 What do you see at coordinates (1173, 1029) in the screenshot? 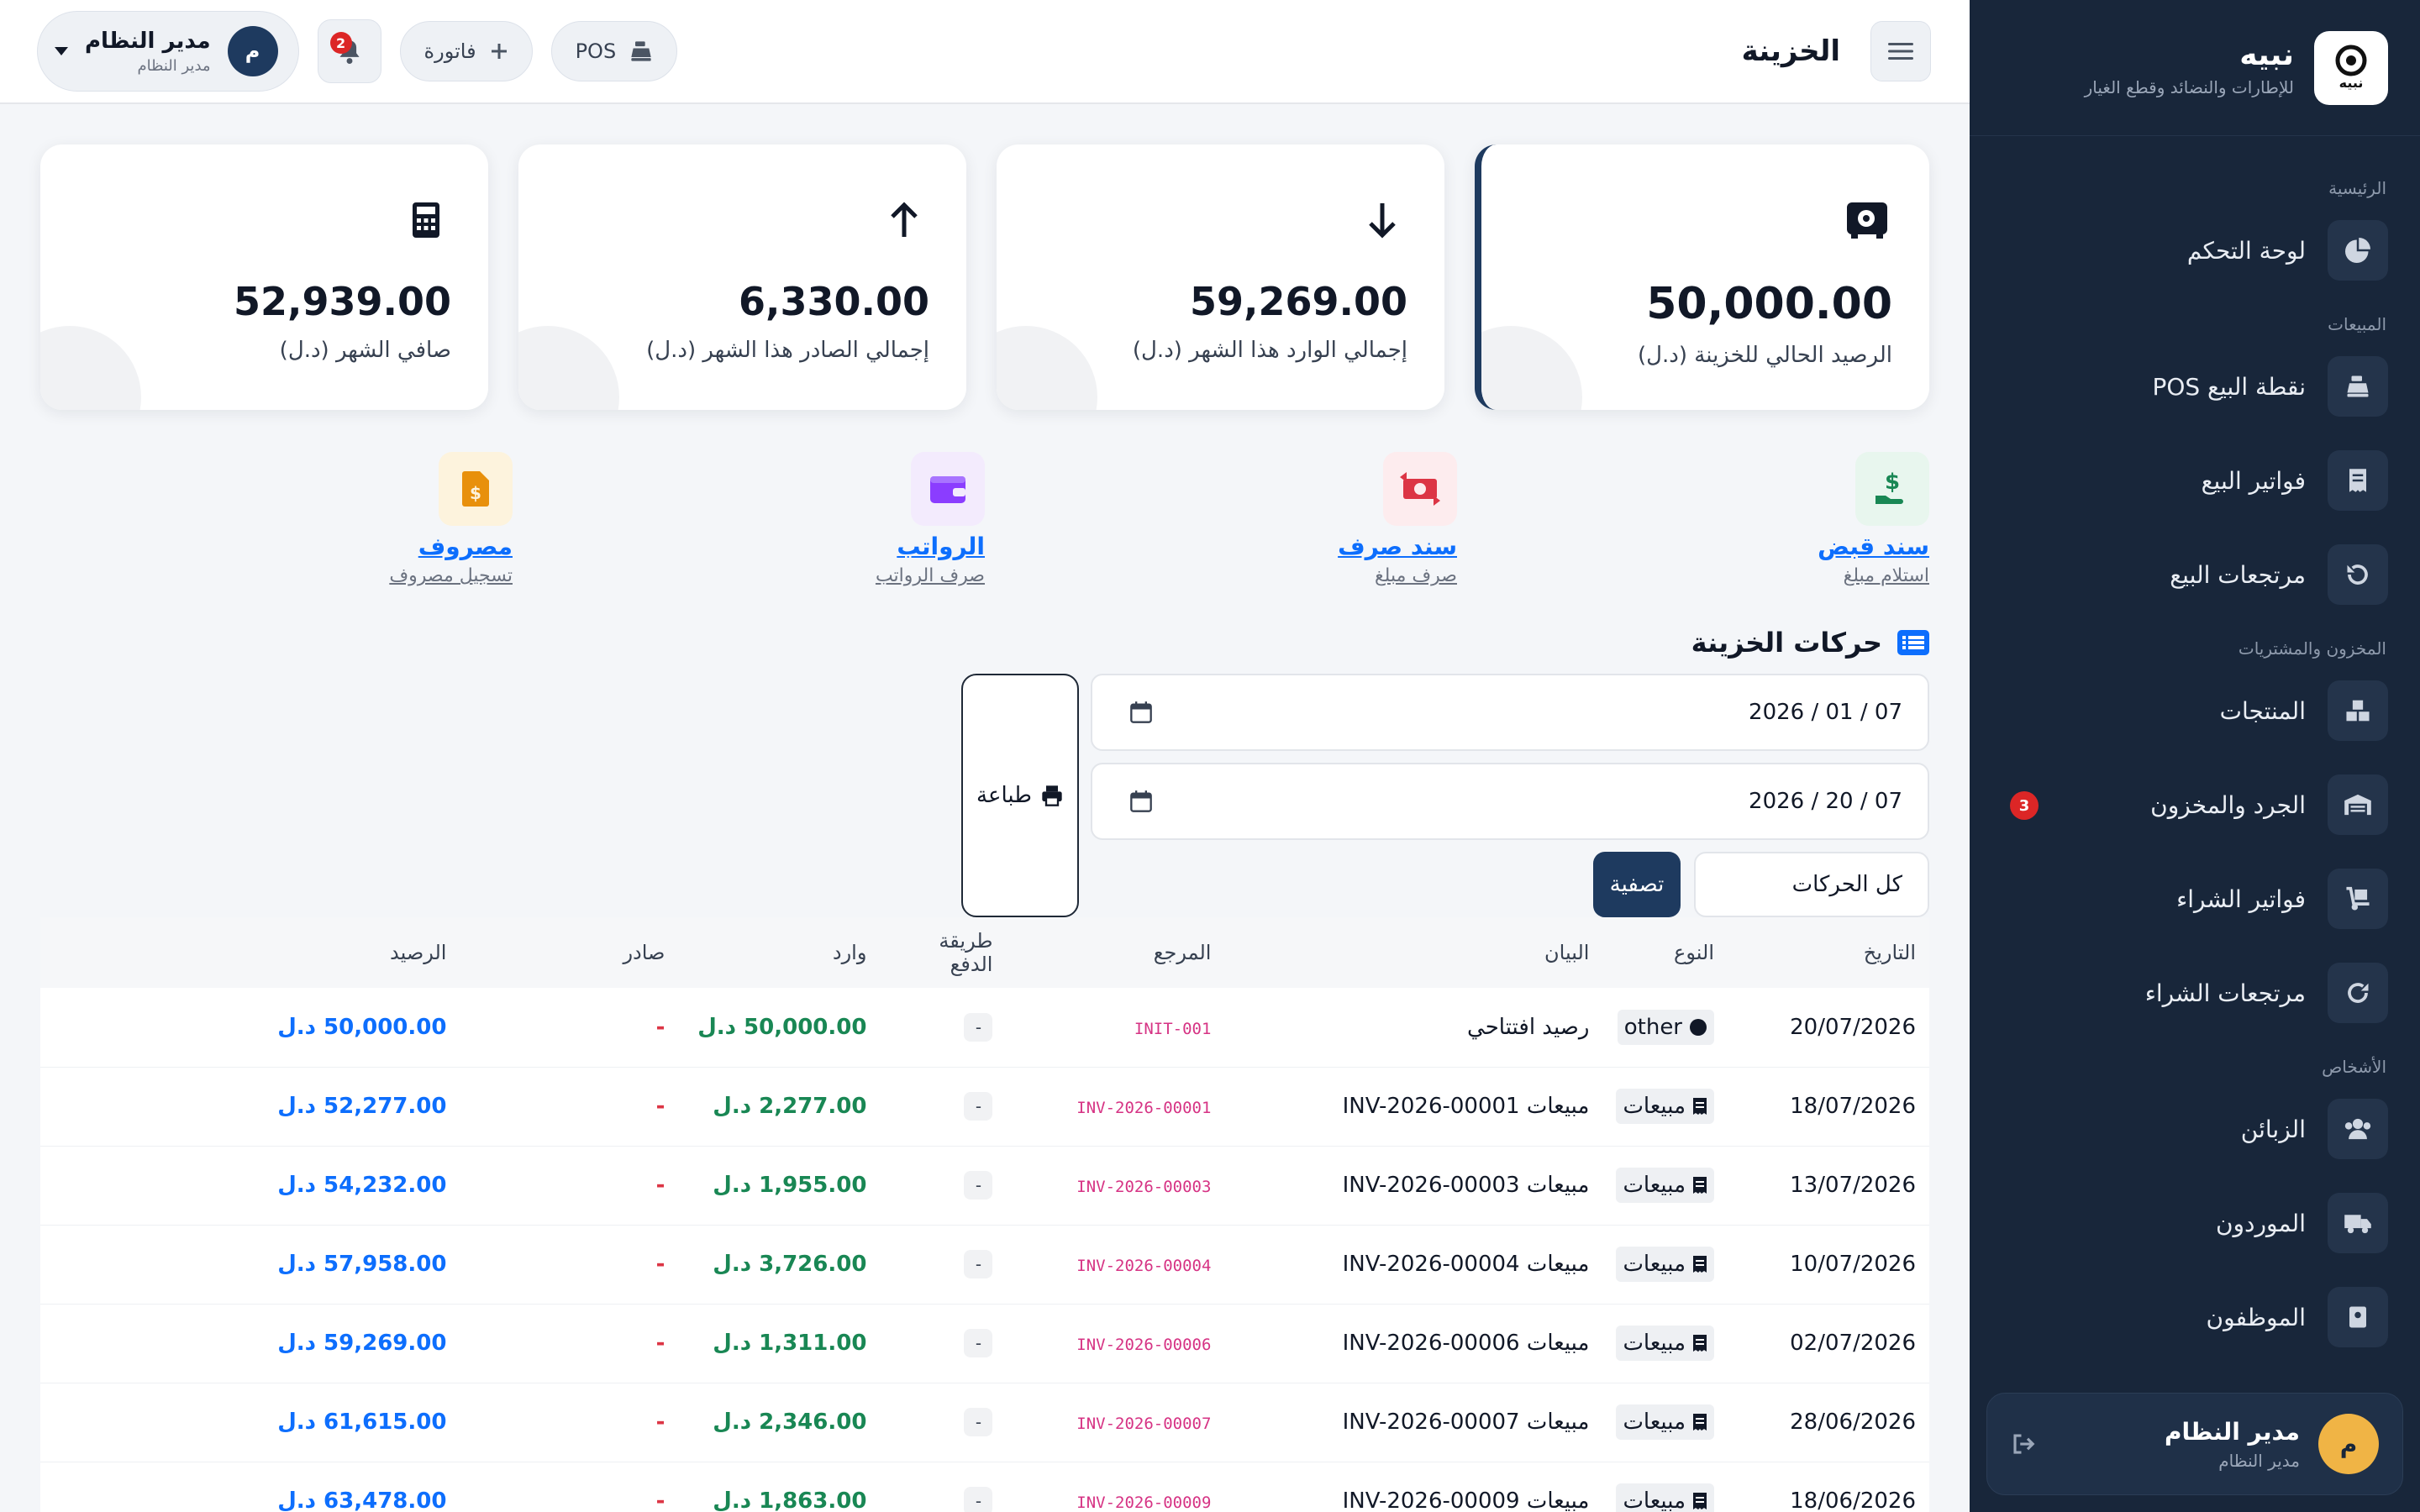
I see `cell-reference: INIT-001` at bounding box center [1173, 1029].